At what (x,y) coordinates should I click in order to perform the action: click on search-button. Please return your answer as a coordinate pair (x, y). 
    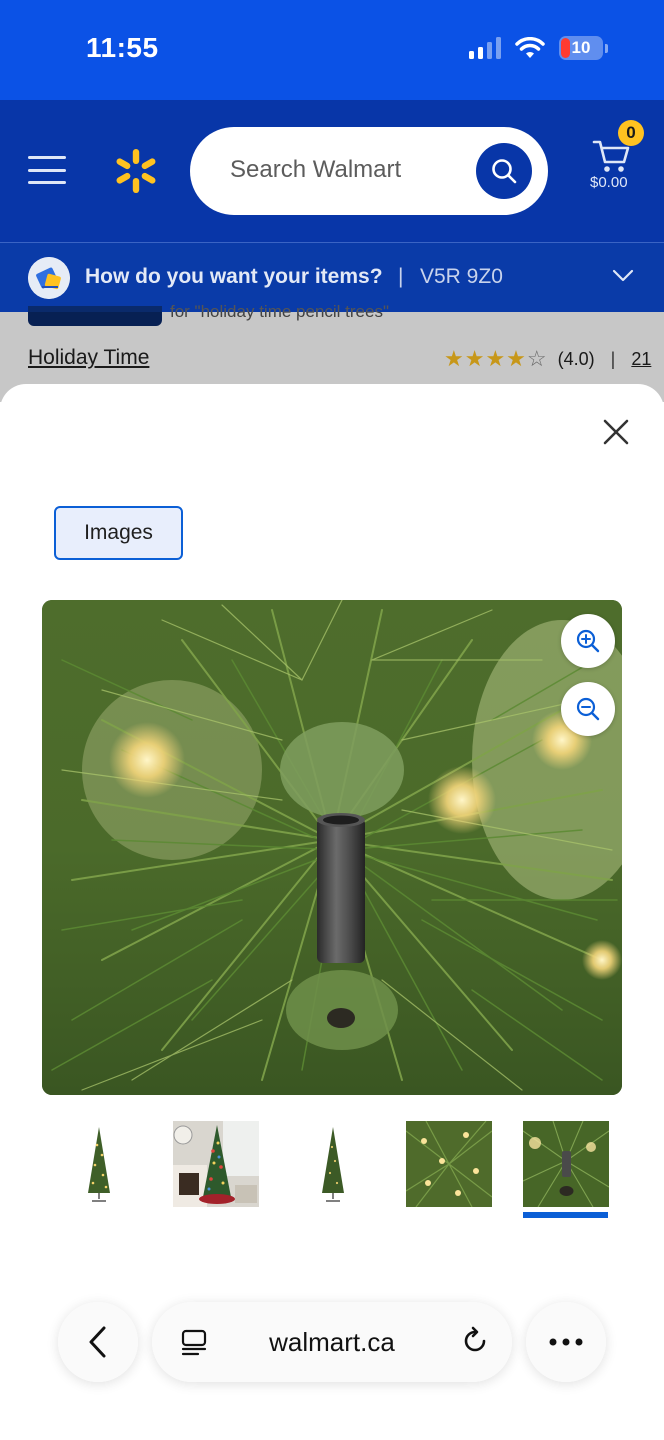
    Looking at the image, I should click on (504, 171).